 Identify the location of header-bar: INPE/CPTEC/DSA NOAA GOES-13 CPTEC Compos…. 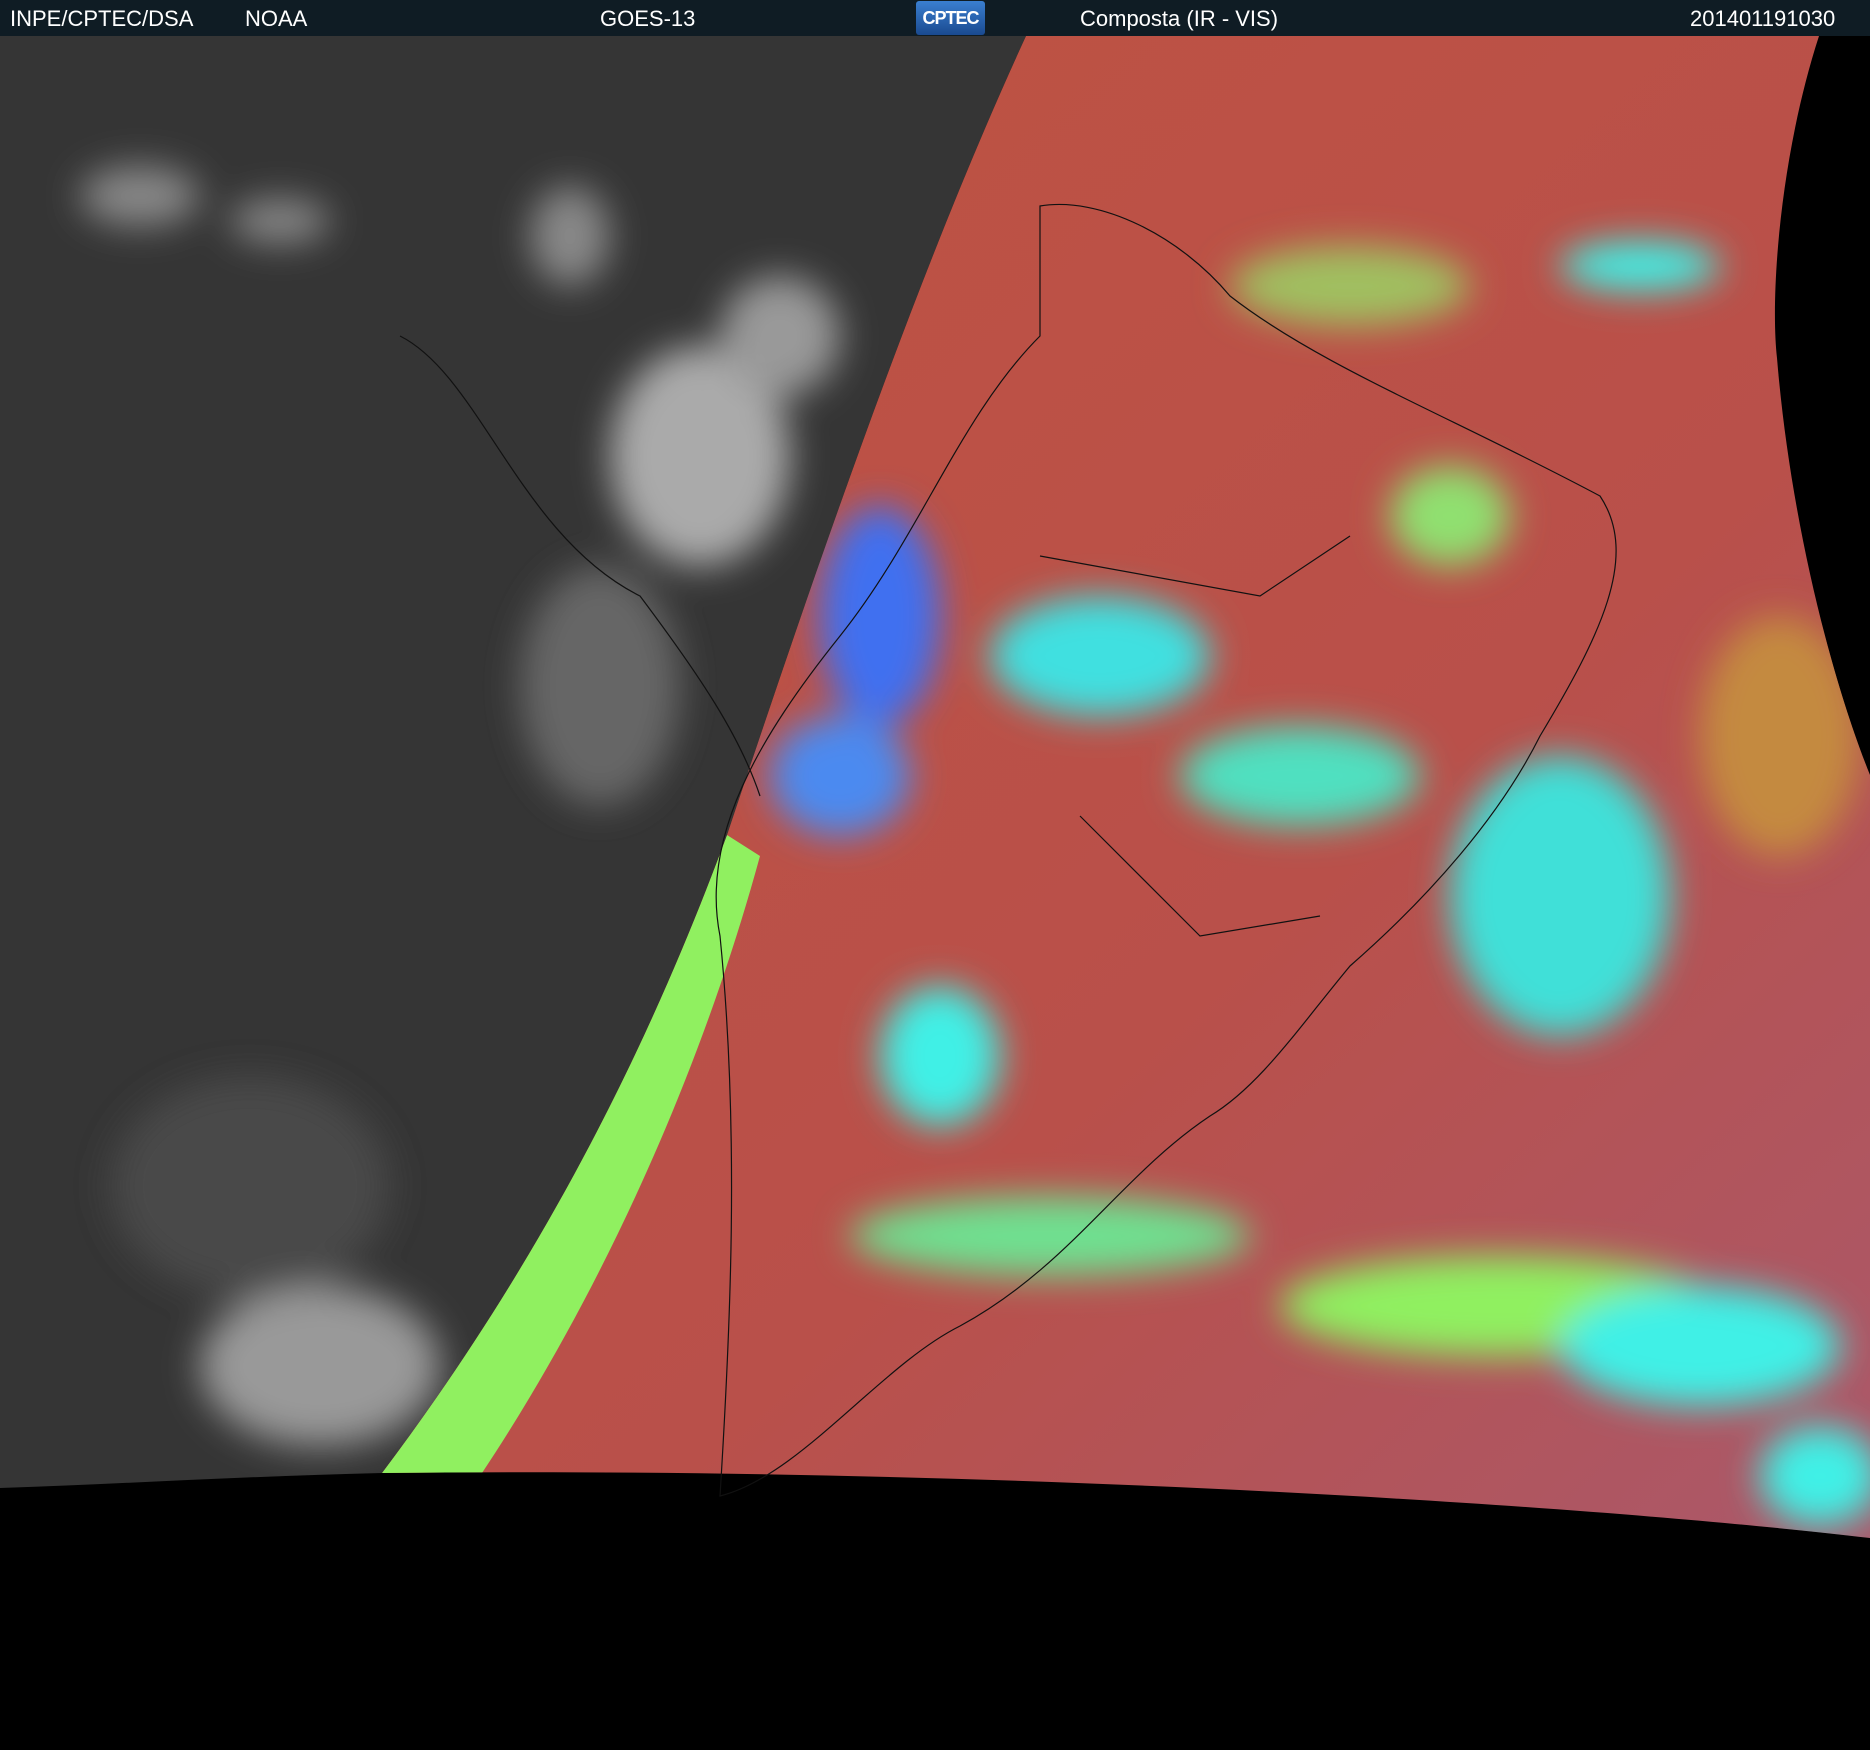
(935, 18).